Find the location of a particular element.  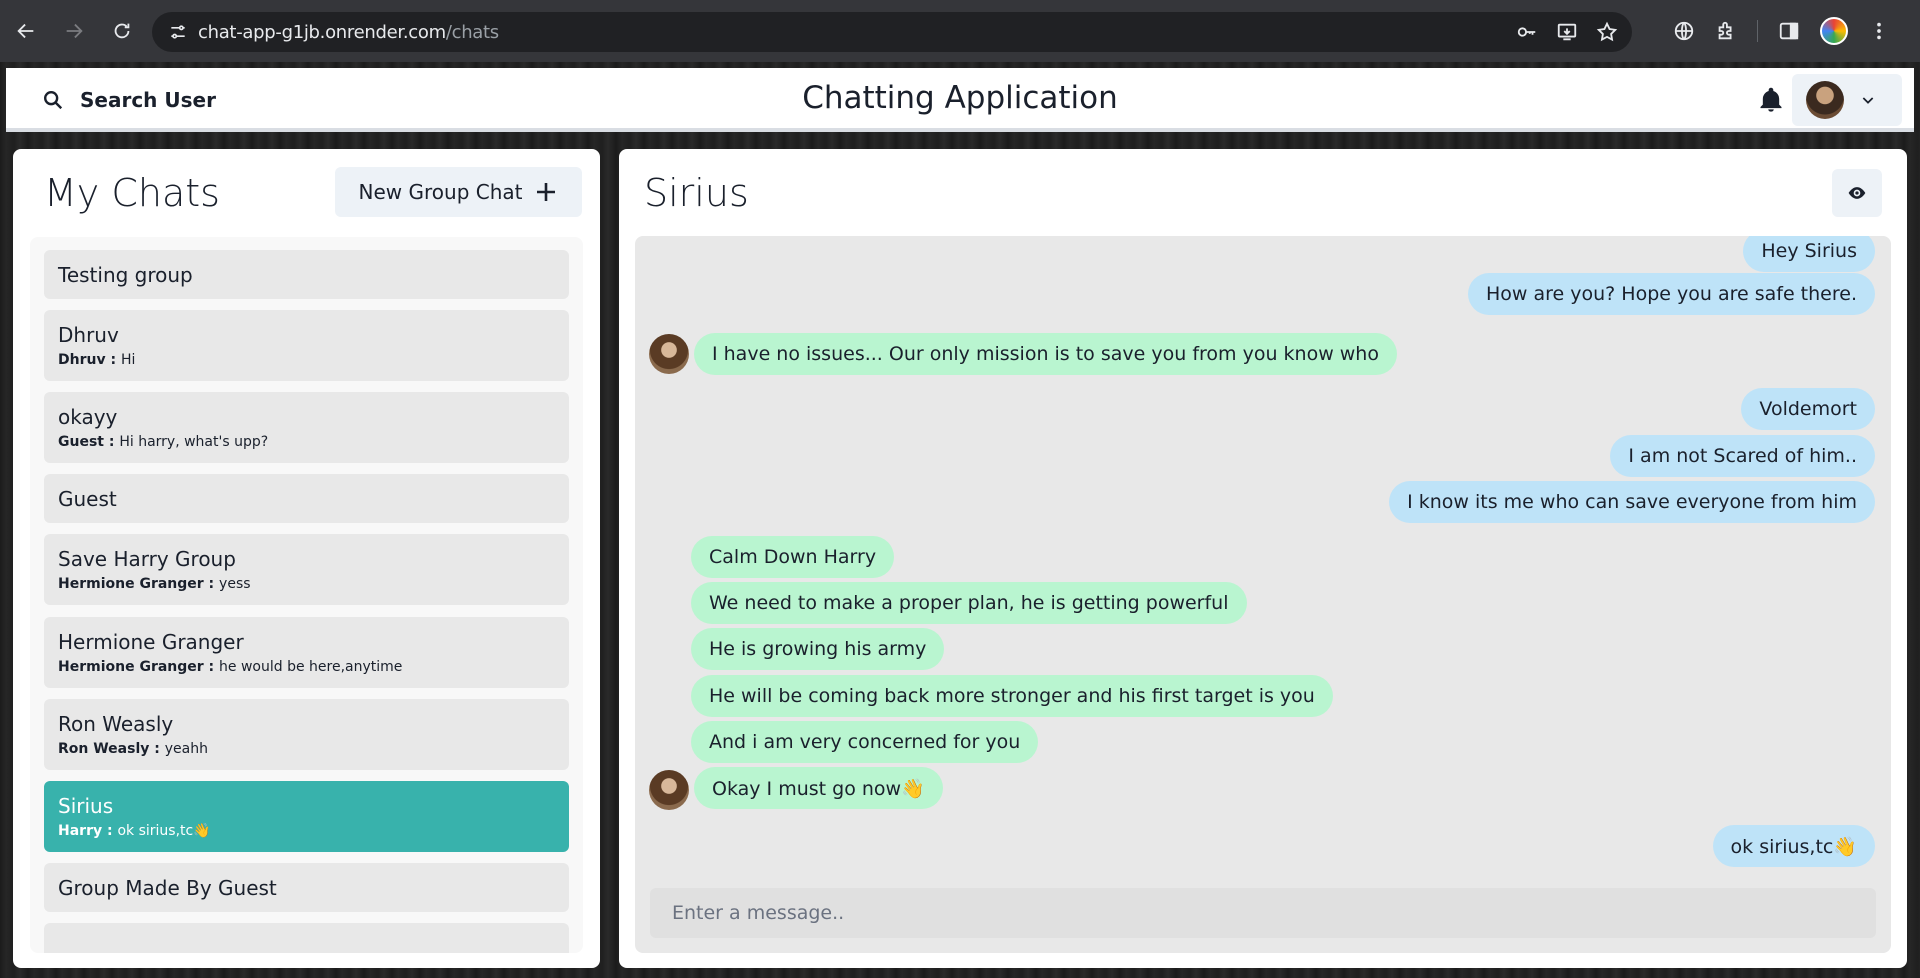

arrow-right-icon is located at coordinates (74, 31).